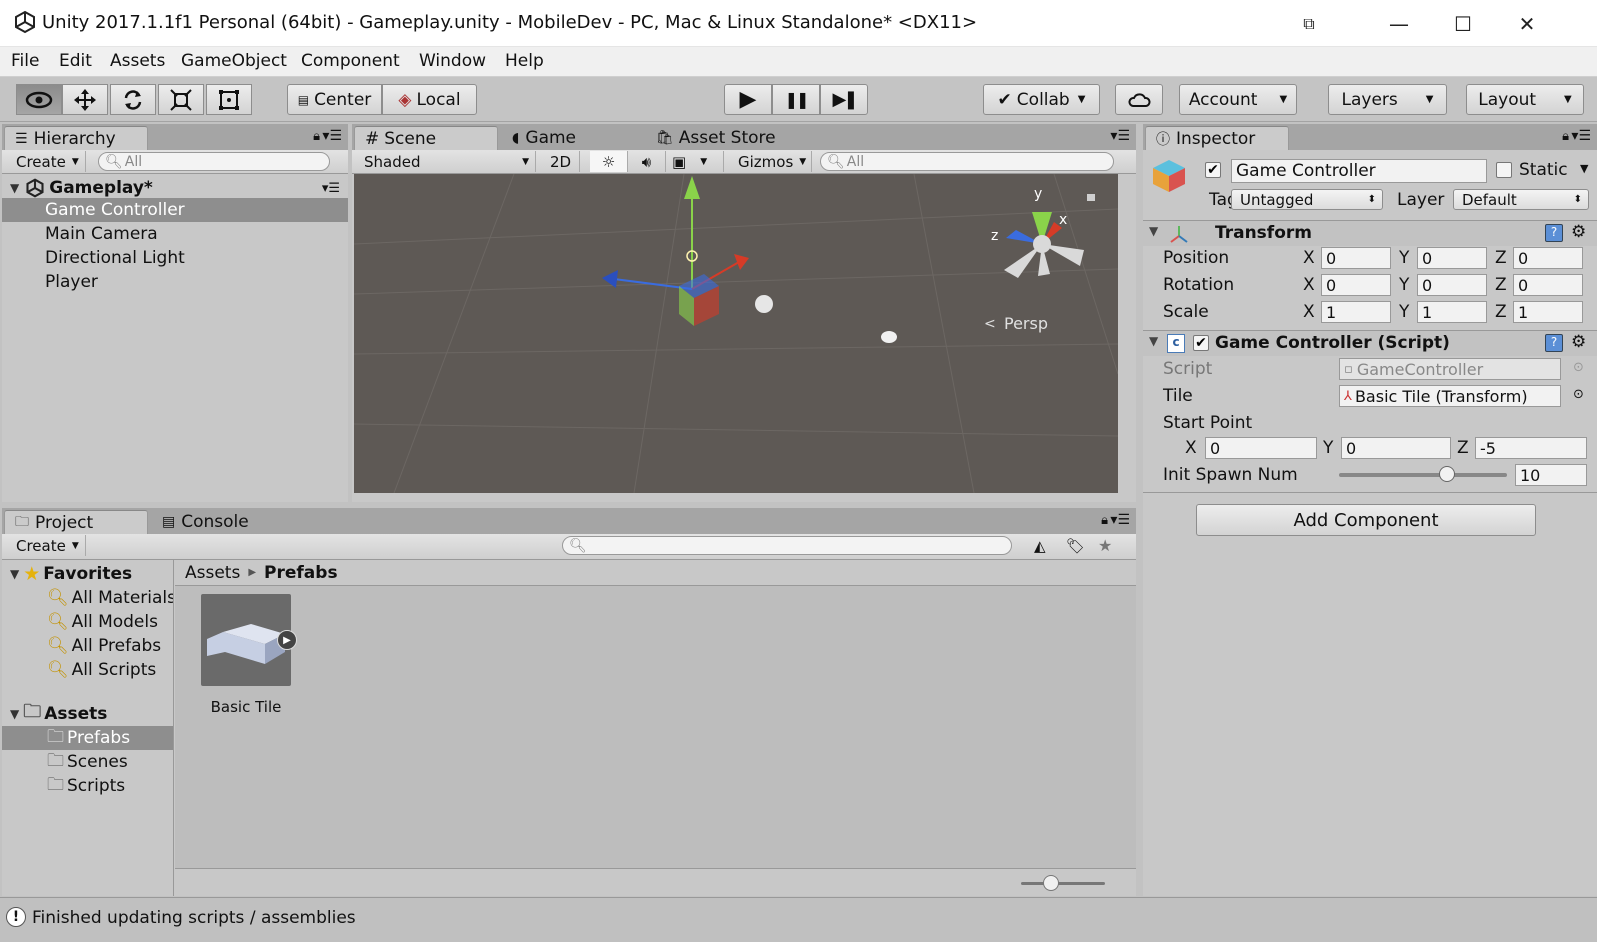  Describe the element at coordinates (87, 786) in the screenshot. I see `folder-scripts: 🗀 Scripts` at that location.